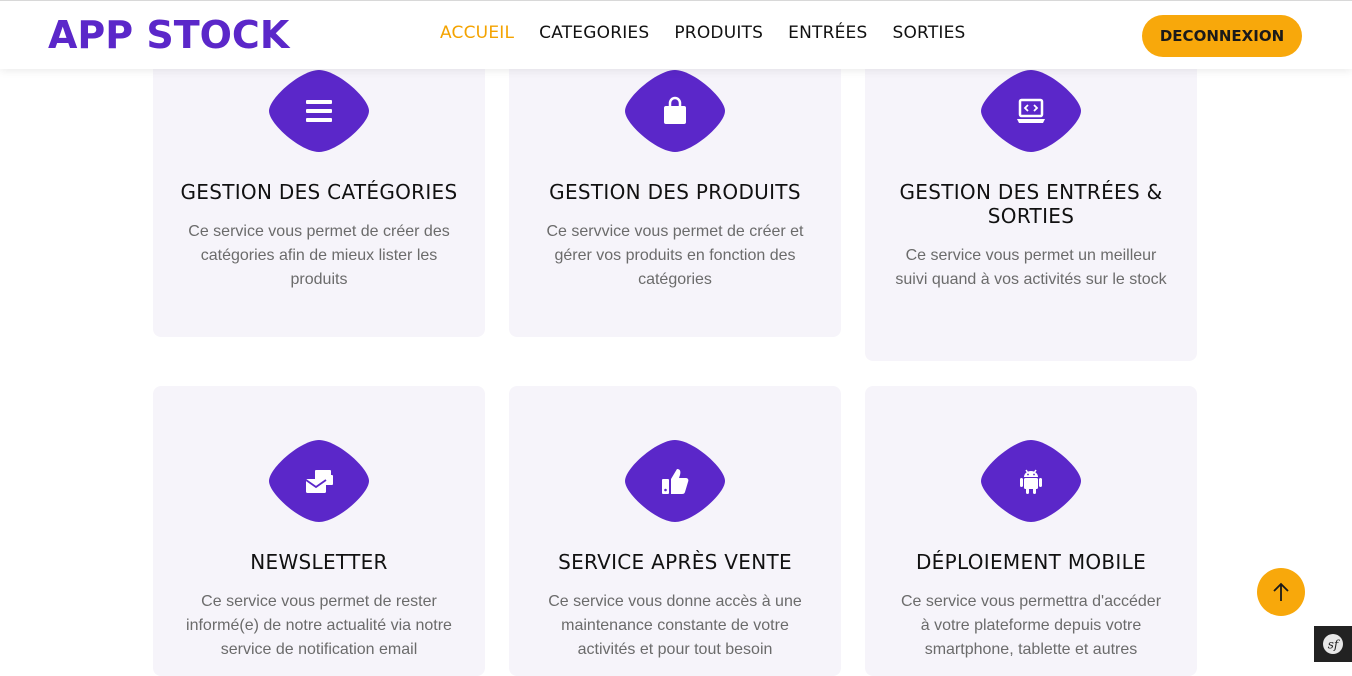 The height and width of the screenshot is (676, 1352). What do you see at coordinates (319, 111) in the screenshot?
I see `list-icon` at bounding box center [319, 111].